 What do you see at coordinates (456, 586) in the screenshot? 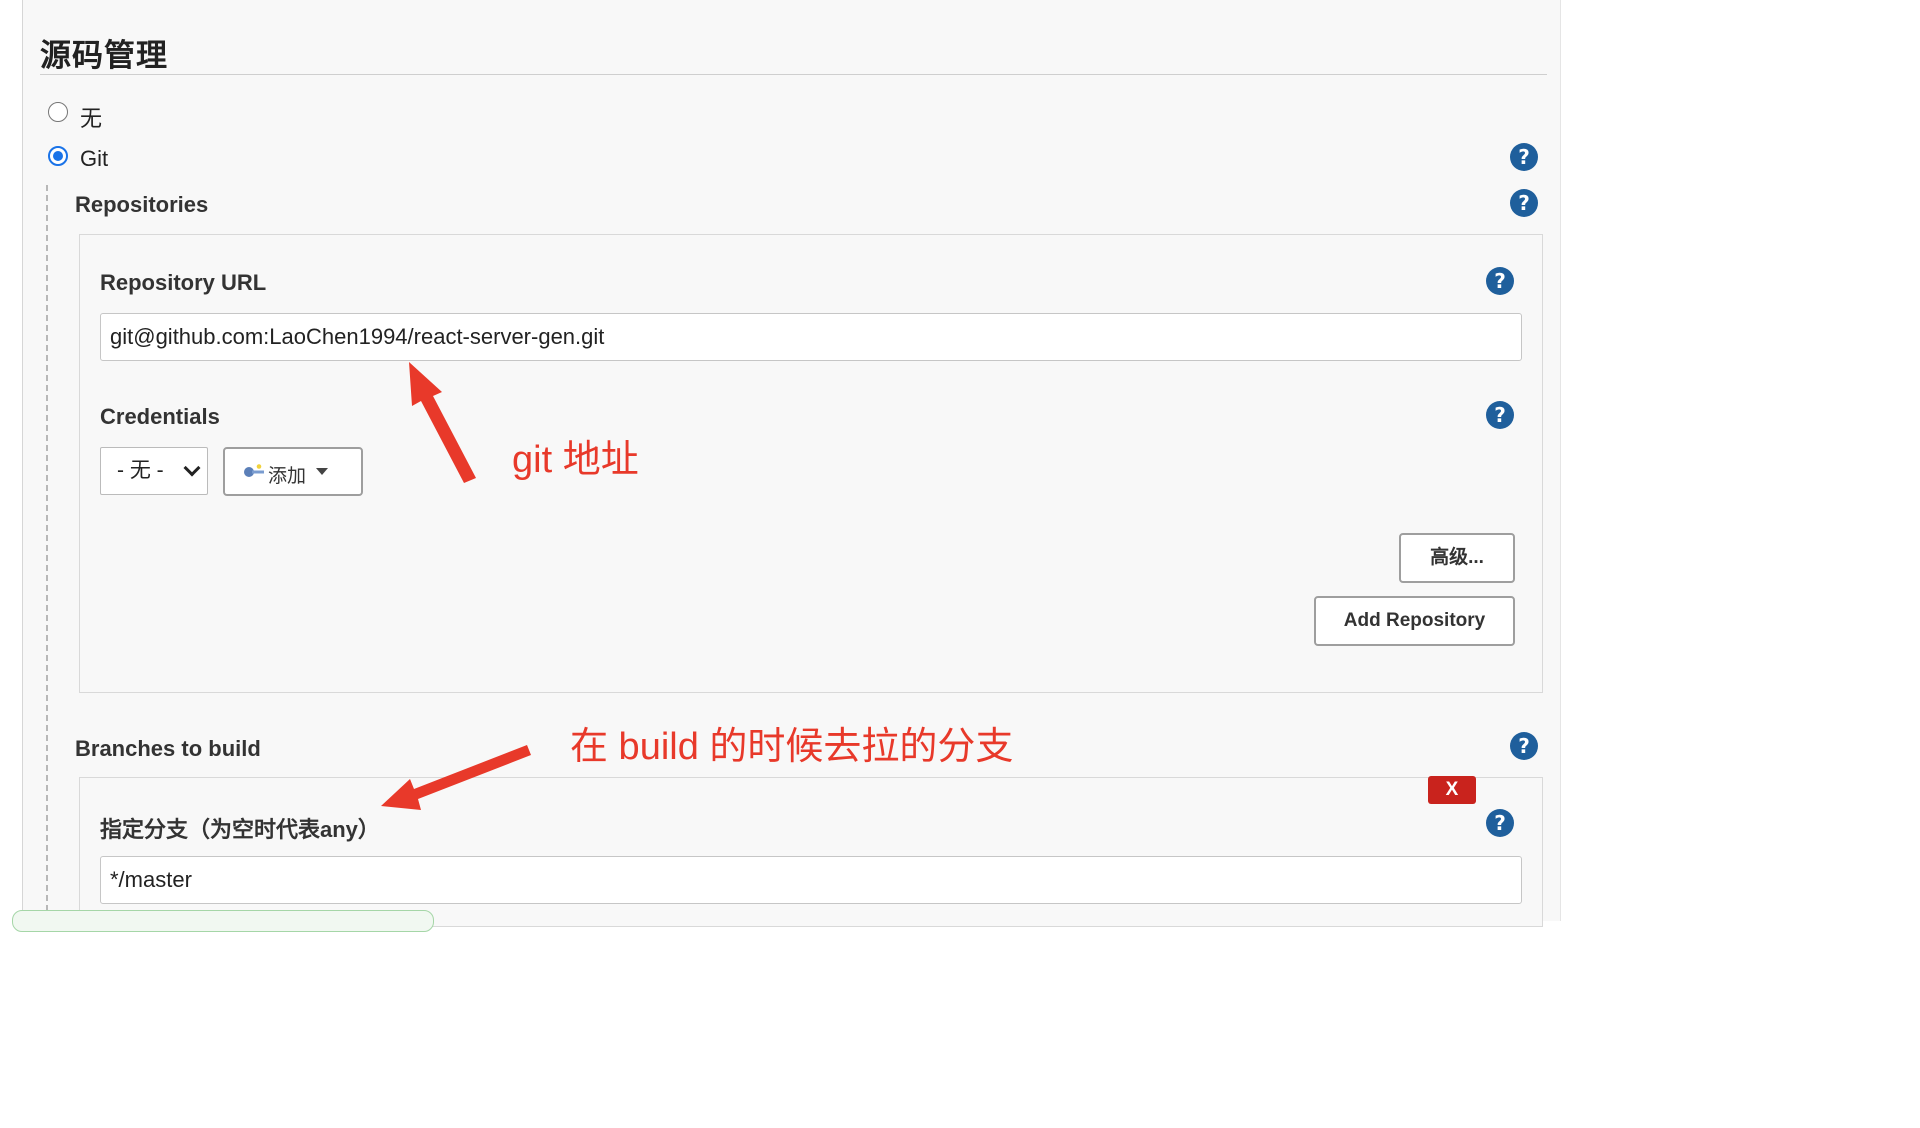
I see `annotation-arrows` at bounding box center [456, 586].